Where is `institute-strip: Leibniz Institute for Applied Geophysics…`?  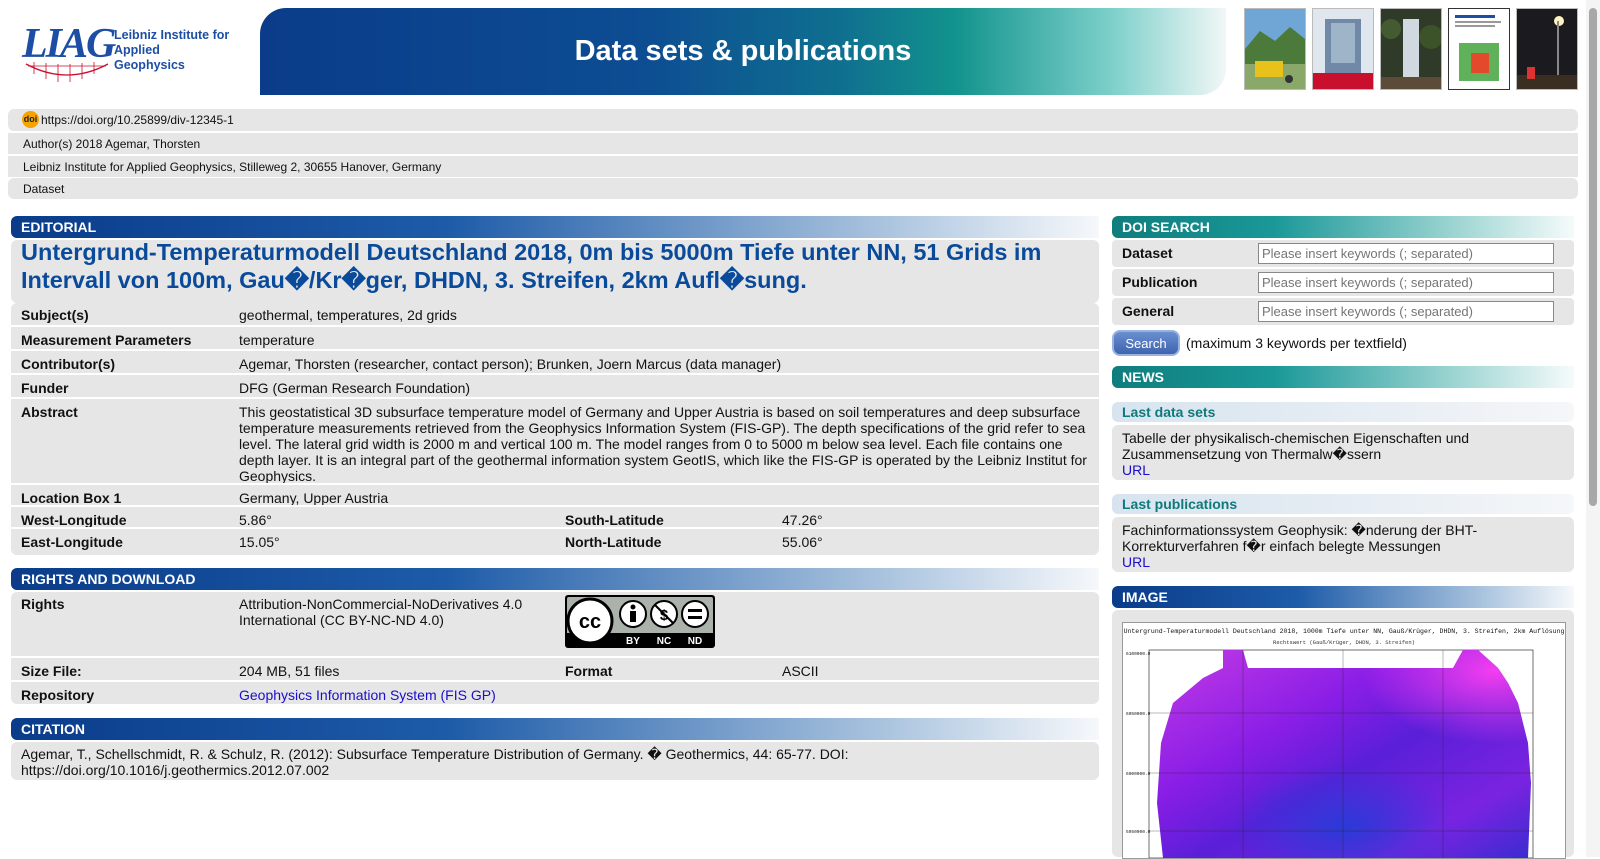 institute-strip: Leibniz Institute for Applied Geophysics… is located at coordinates (793, 166).